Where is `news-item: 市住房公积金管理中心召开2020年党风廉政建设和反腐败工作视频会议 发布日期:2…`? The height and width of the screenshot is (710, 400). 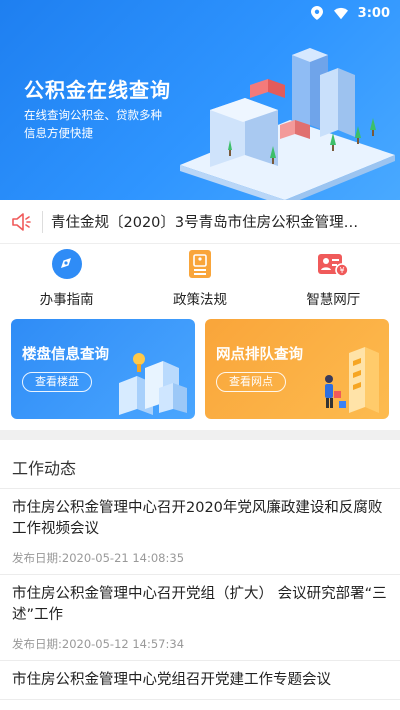 news-item: 市住房公积金管理中心召开2020年党风廉政建设和反腐败工作视频会议 发布日期:2… is located at coordinates (200, 532).